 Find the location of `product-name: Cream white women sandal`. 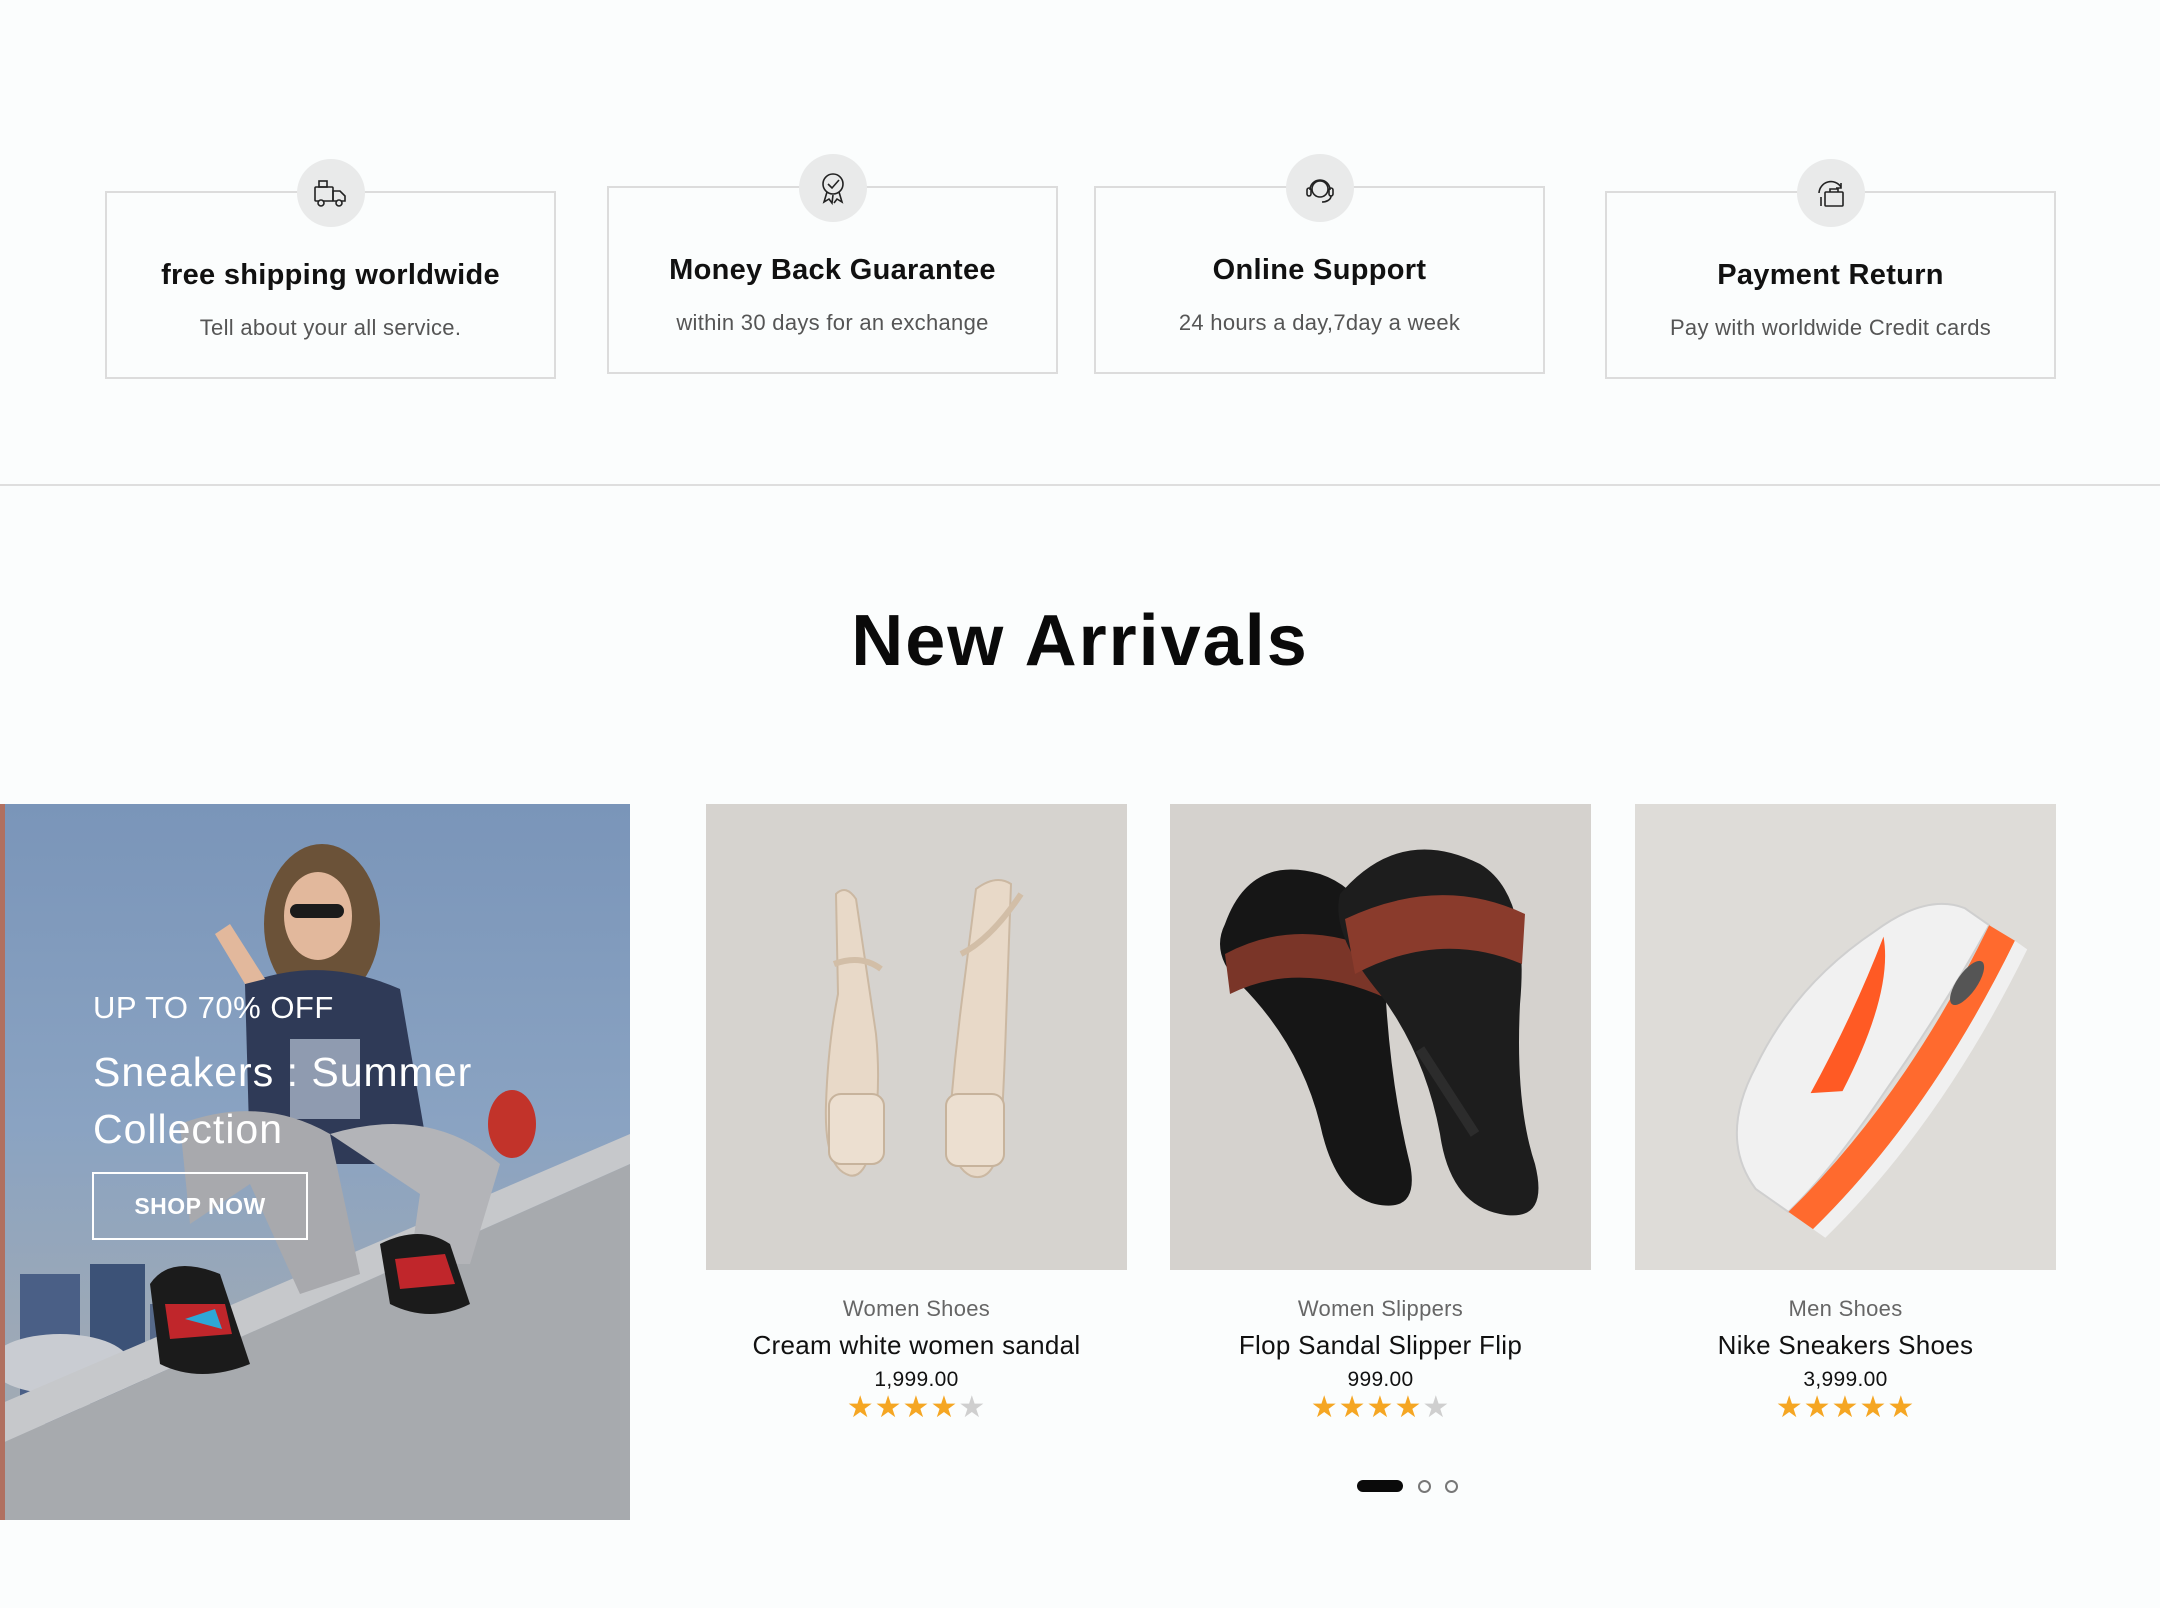

product-name: Cream white women sandal is located at coordinates (916, 1345).